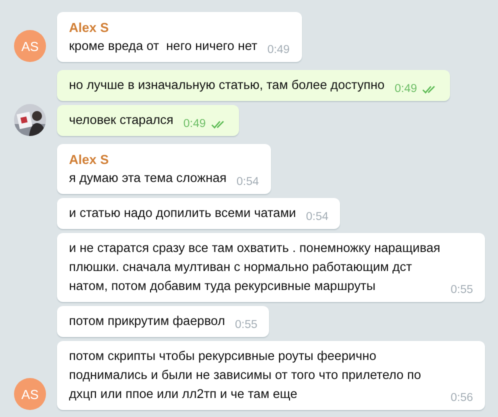  Describe the element at coordinates (461, 398) in the screenshot. I see `message-time: 0:56` at that location.